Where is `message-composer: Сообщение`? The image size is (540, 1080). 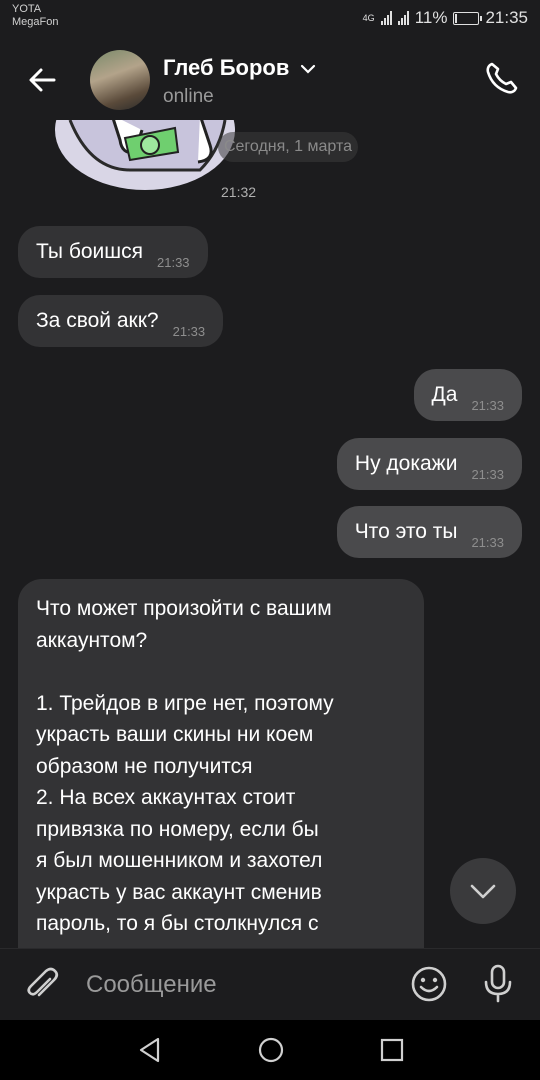 message-composer: Сообщение is located at coordinates (270, 984).